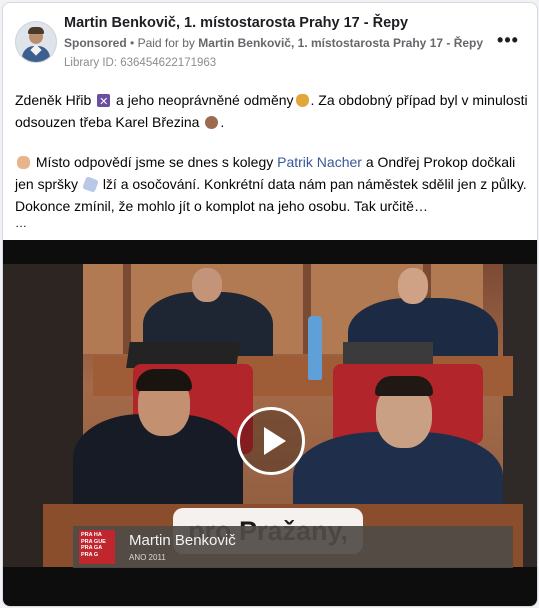 The height and width of the screenshot is (608, 539). Describe the element at coordinates (36, 42) in the screenshot. I see `avatar` at that location.